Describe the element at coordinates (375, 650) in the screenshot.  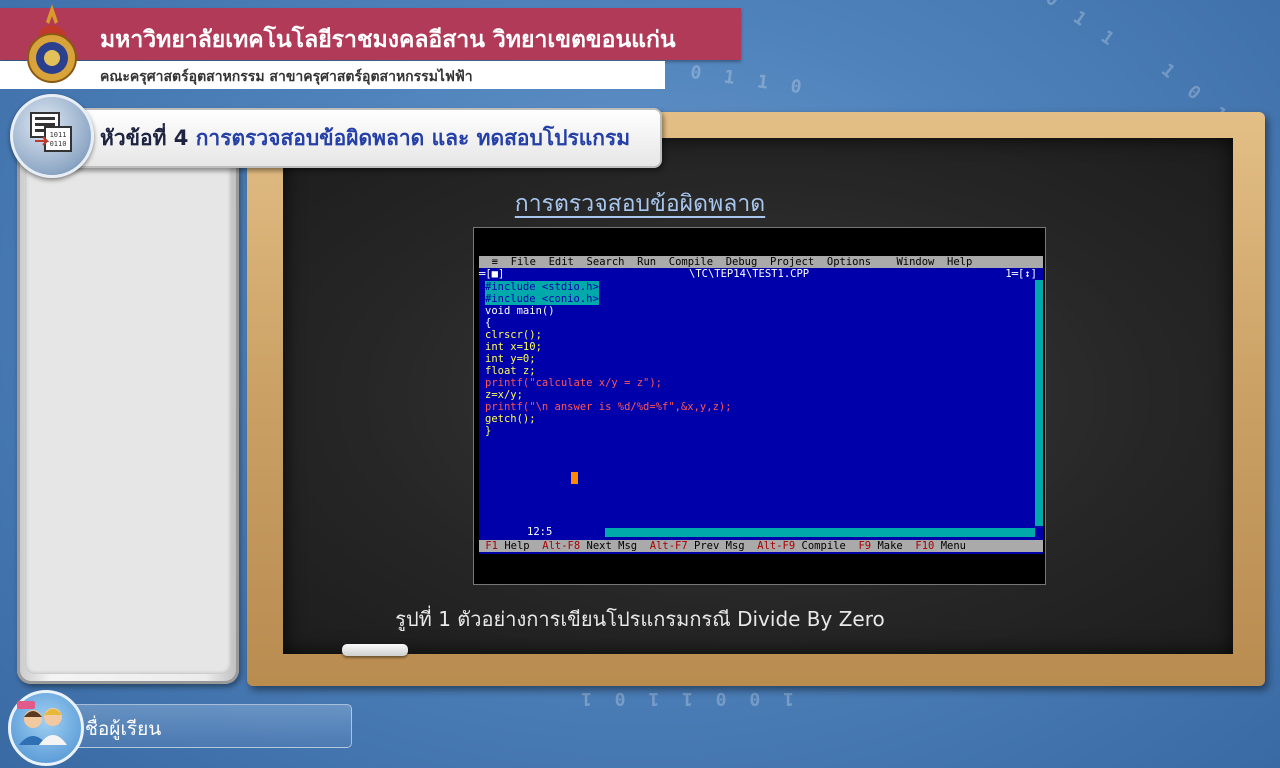
I see `chalk-piece` at that location.